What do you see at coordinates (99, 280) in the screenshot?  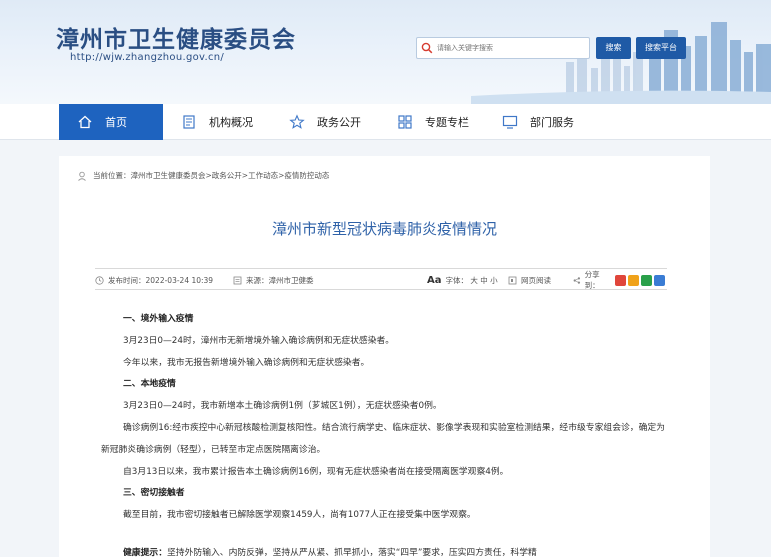 I see `clock-icon` at bounding box center [99, 280].